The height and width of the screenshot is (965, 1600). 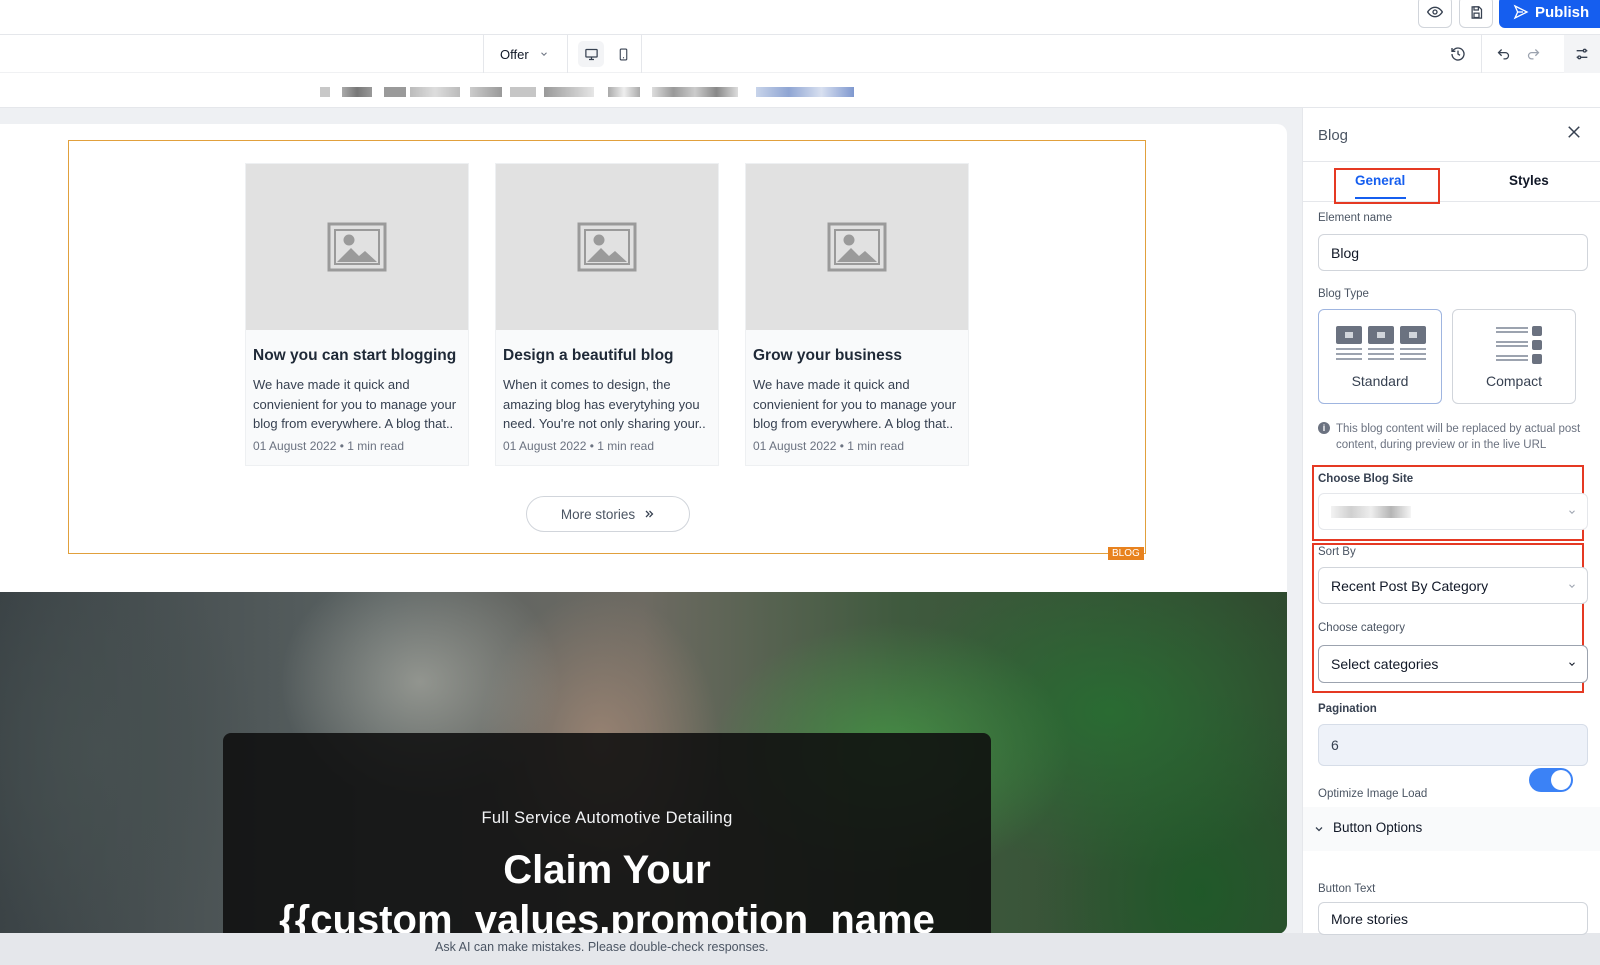 I want to click on more-stories-label: More stories, so click(x=598, y=514).